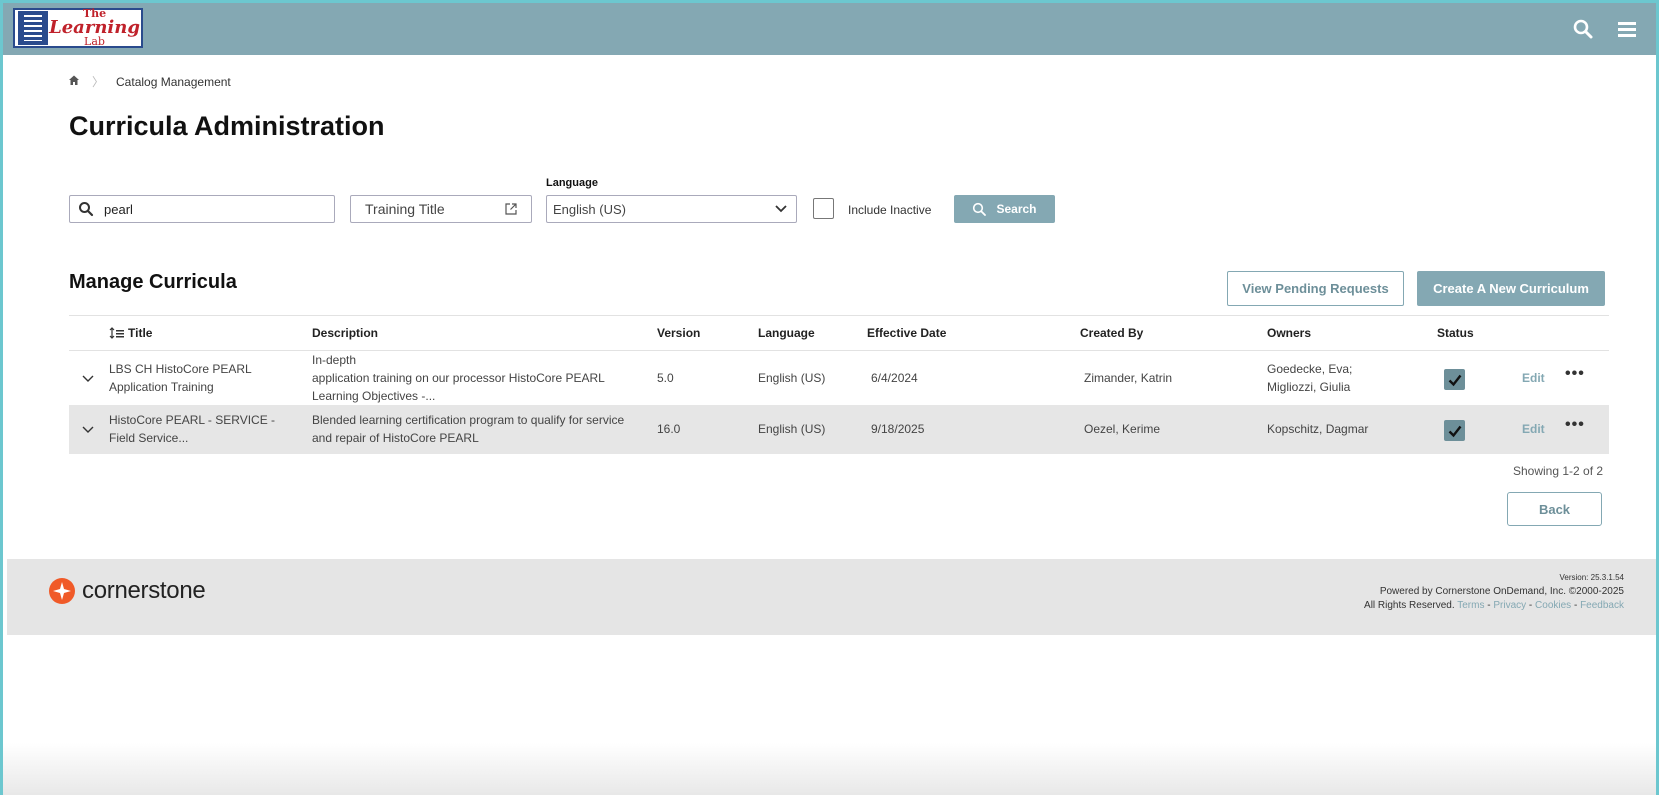  What do you see at coordinates (1554, 509) in the screenshot?
I see `back-button: Back` at bounding box center [1554, 509].